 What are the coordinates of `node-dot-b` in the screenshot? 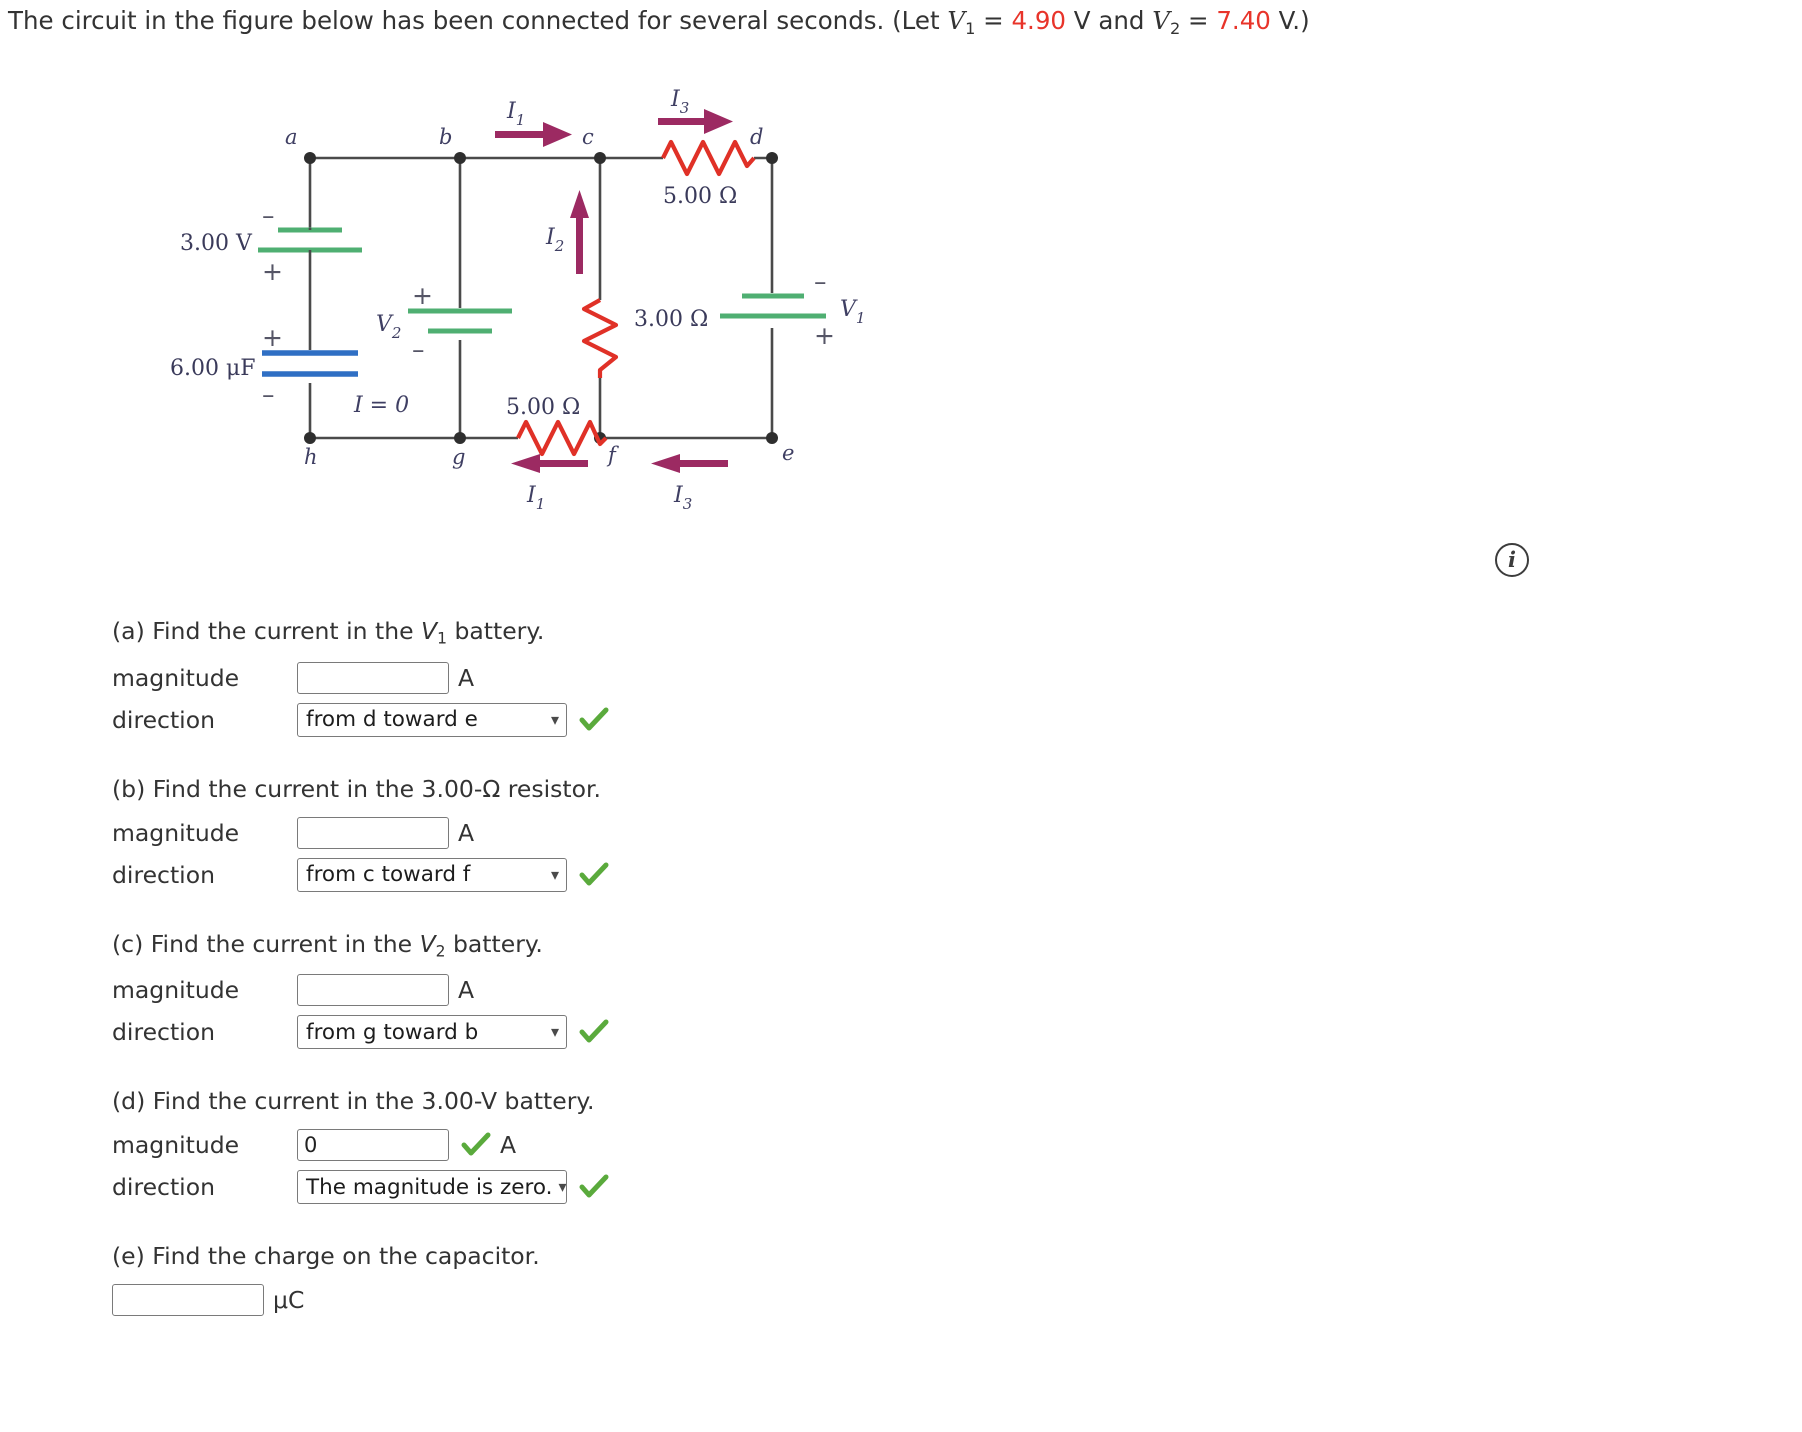 It's located at (460, 158).